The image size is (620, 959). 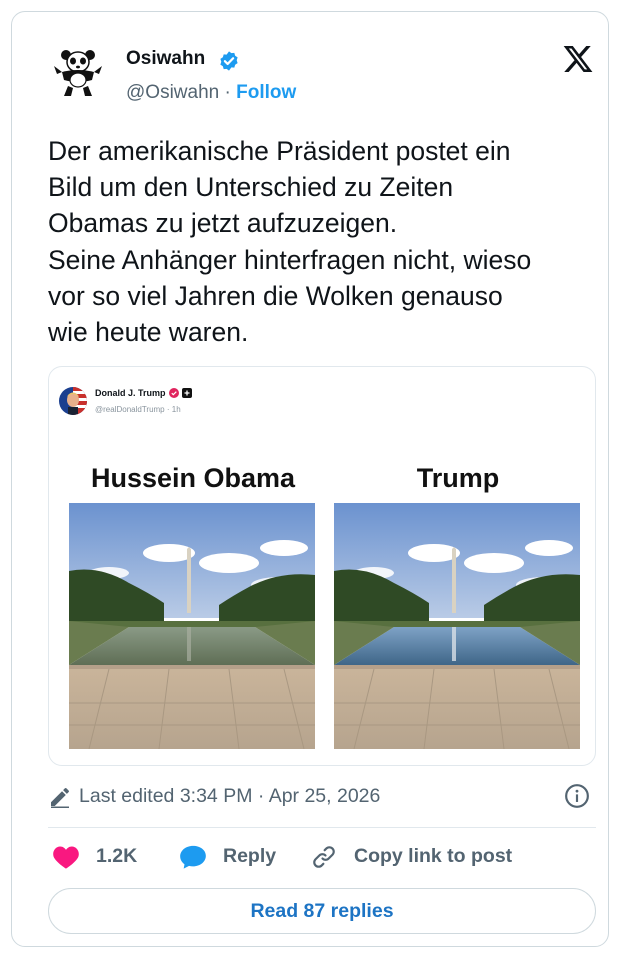 I want to click on quoted-handle: @realDonaldTrump · 1h, so click(x=138, y=409).